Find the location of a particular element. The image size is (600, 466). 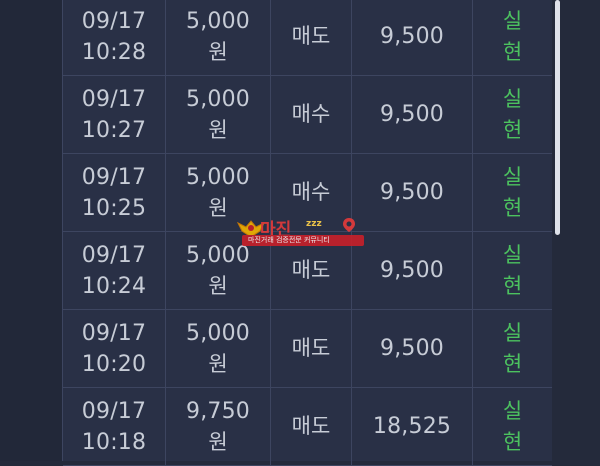

table-row: 09/17 10:28 5,000 원 매도 9,500 실 현 is located at coordinates (307, 38).